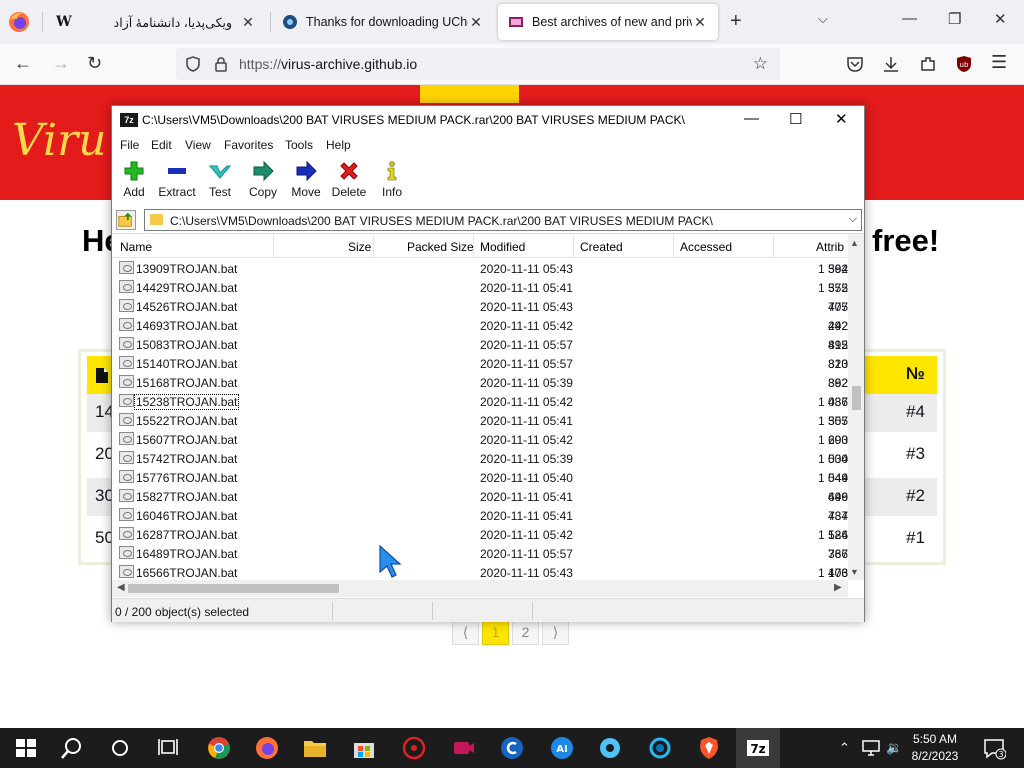 This screenshot has width=1024, height=768. Describe the element at coordinates (465, 632) in the screenshot. I see `pager-prev-button: ⟨` at that location.